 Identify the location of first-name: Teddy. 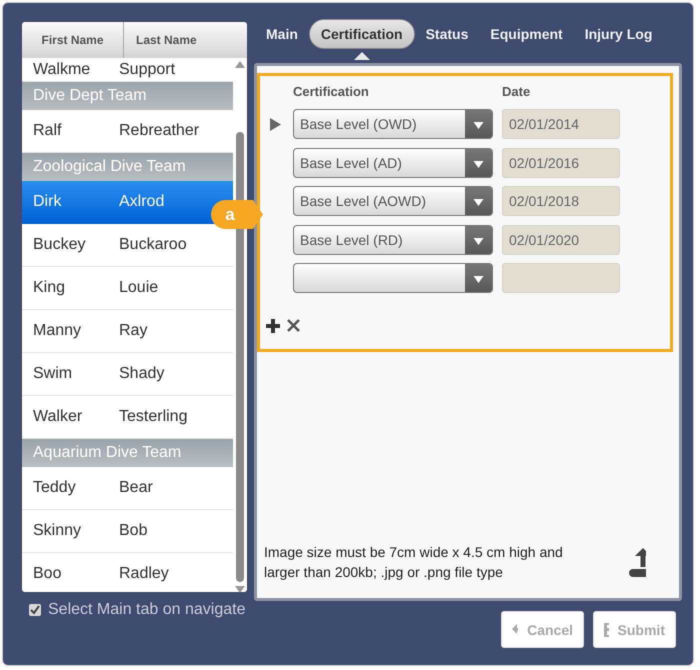
(55, 488).